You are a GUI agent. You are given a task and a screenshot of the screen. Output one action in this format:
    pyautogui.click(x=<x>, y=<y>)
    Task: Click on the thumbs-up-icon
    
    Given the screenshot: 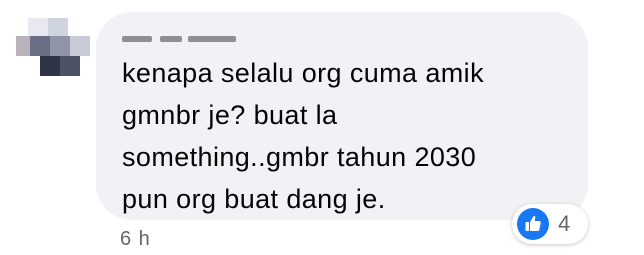 What is the action you would take?
    pyautogui.click(x=533, y=223)
    